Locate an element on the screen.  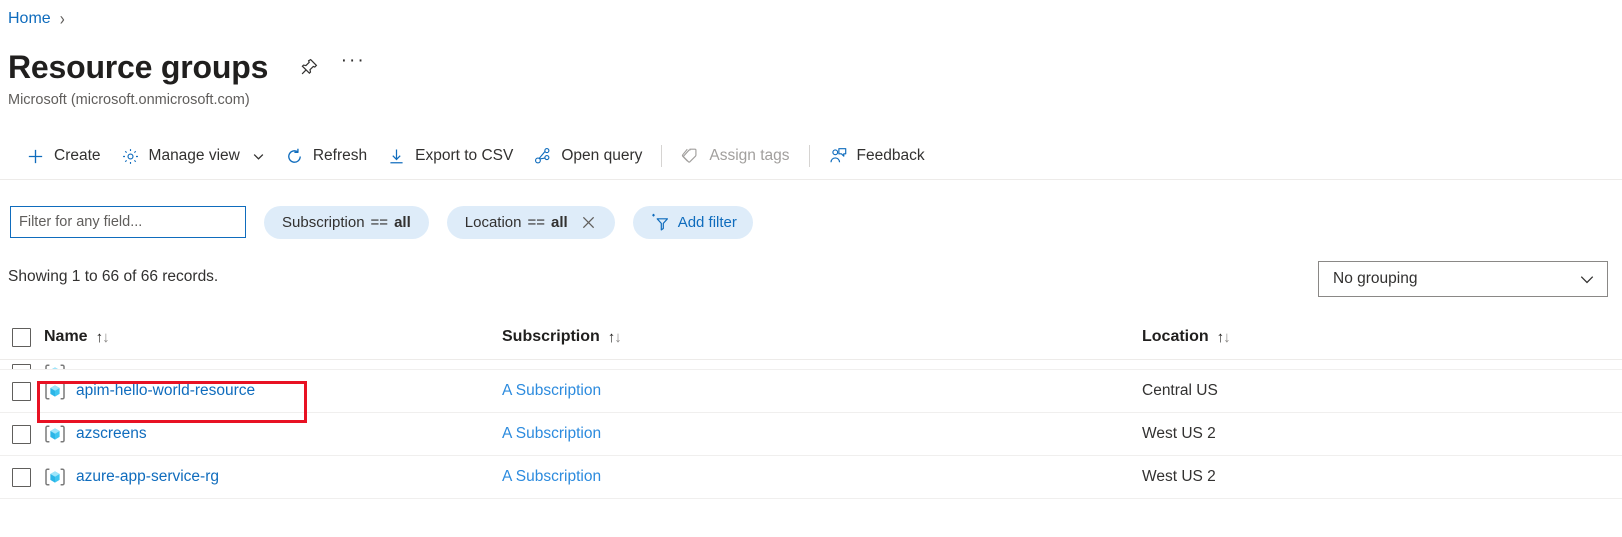
feedback-label: Feedback is located at coordinates (890, 155).